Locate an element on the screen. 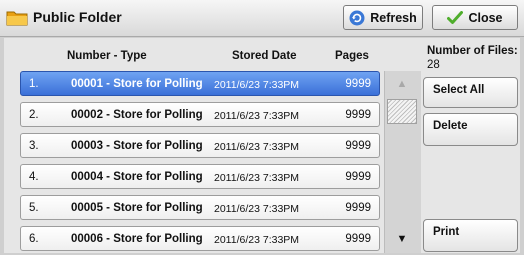 This screenshot has height=255, width=524. print-button: Print is located at coordinates (470, 235).